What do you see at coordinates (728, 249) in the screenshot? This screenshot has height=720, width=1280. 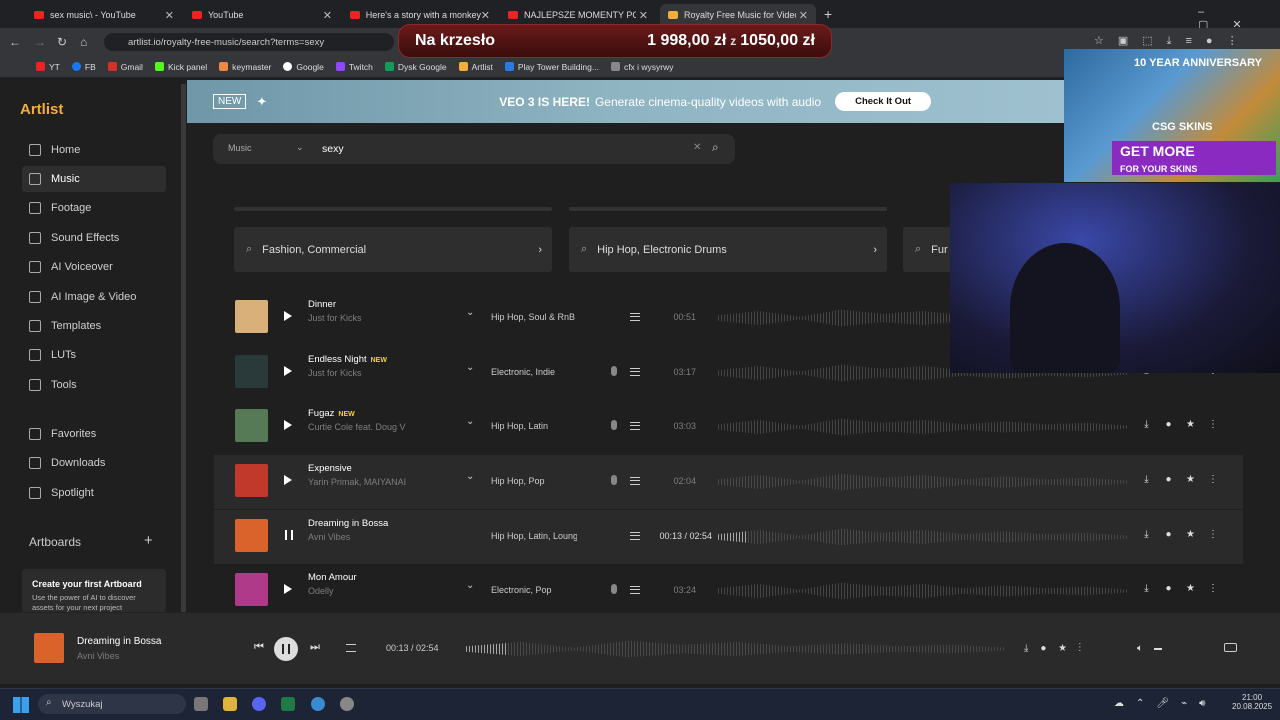 I see `category-hip-hop-electronic: ⌕ Hip Hop, Electronic Drums ›` at bounding box center [728, 249].